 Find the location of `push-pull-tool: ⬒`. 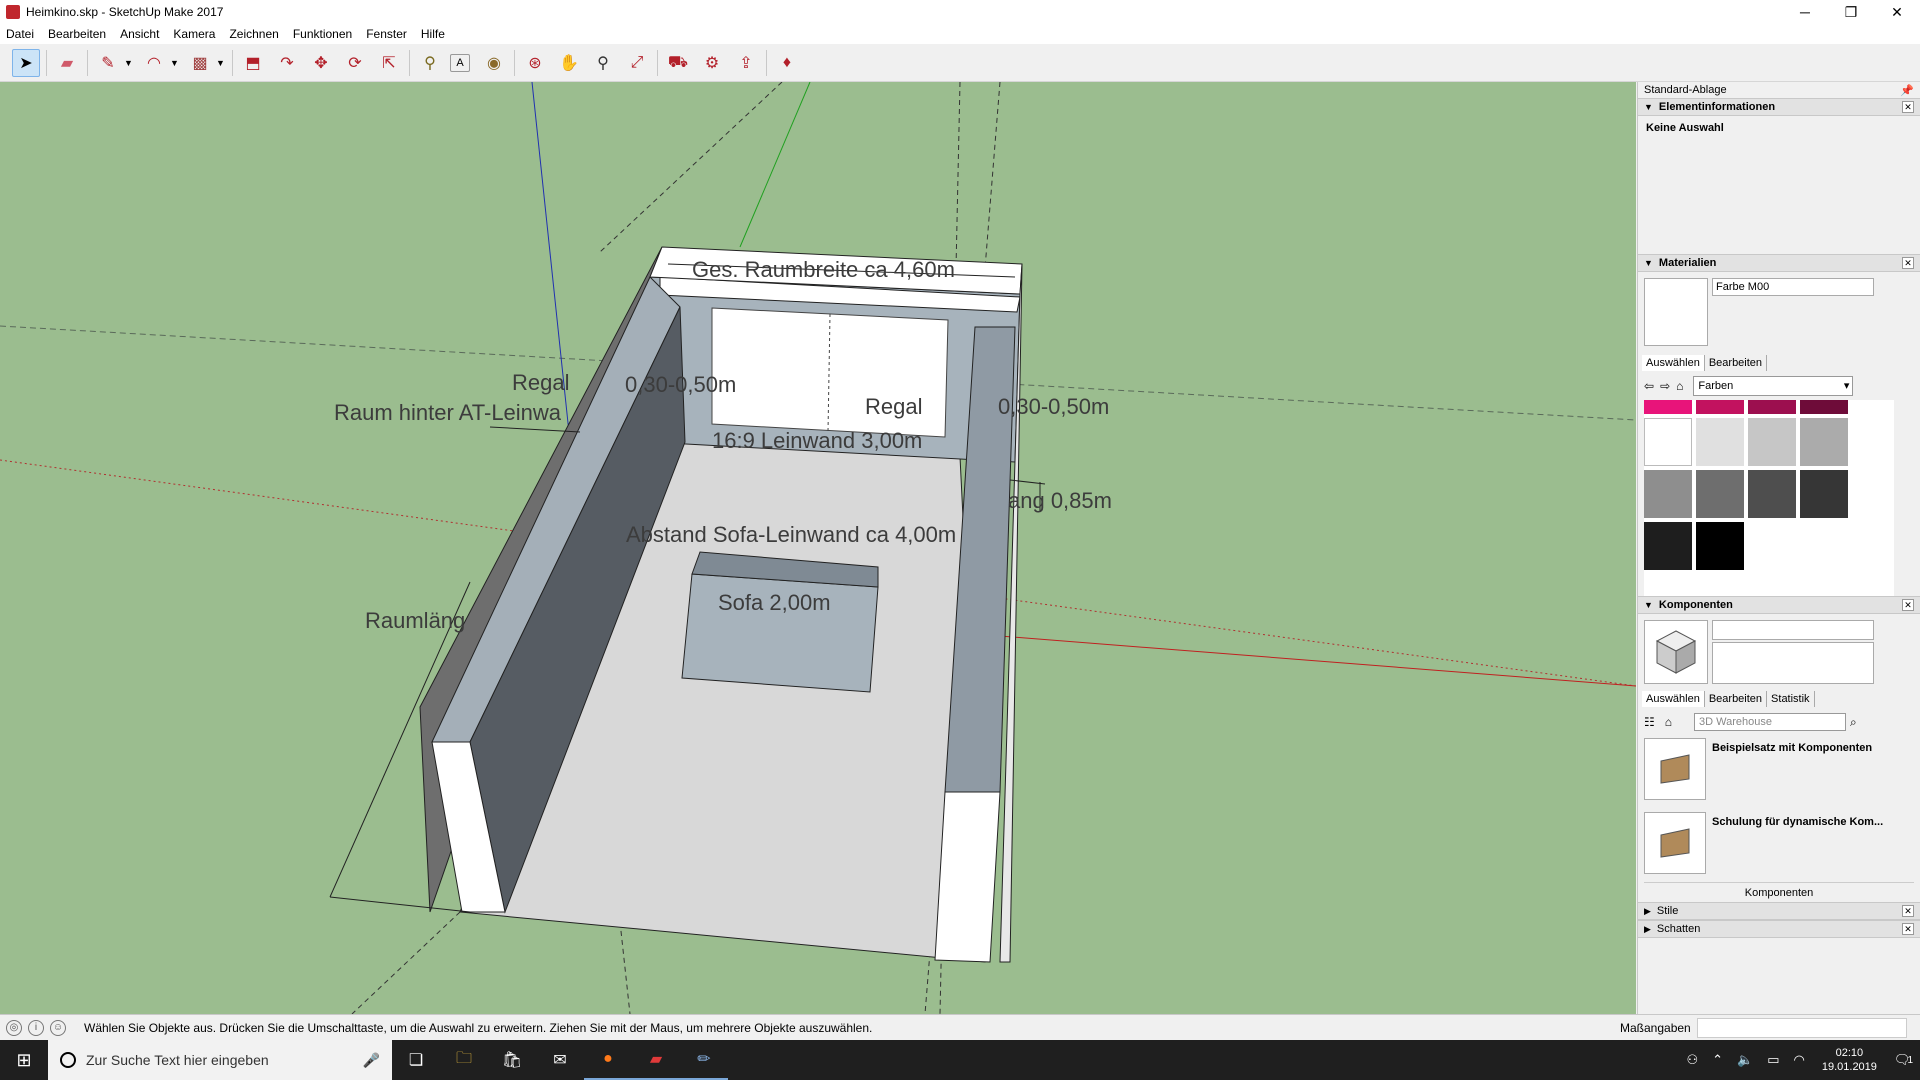

push-pull-tool: ⬒ is located at coordinates (253, 63).